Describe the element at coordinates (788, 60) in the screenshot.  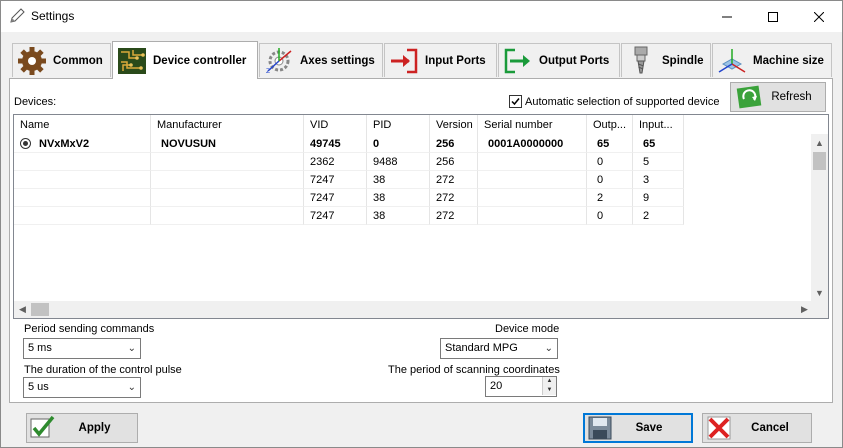
I see `tab-label: Machine size` at that location.